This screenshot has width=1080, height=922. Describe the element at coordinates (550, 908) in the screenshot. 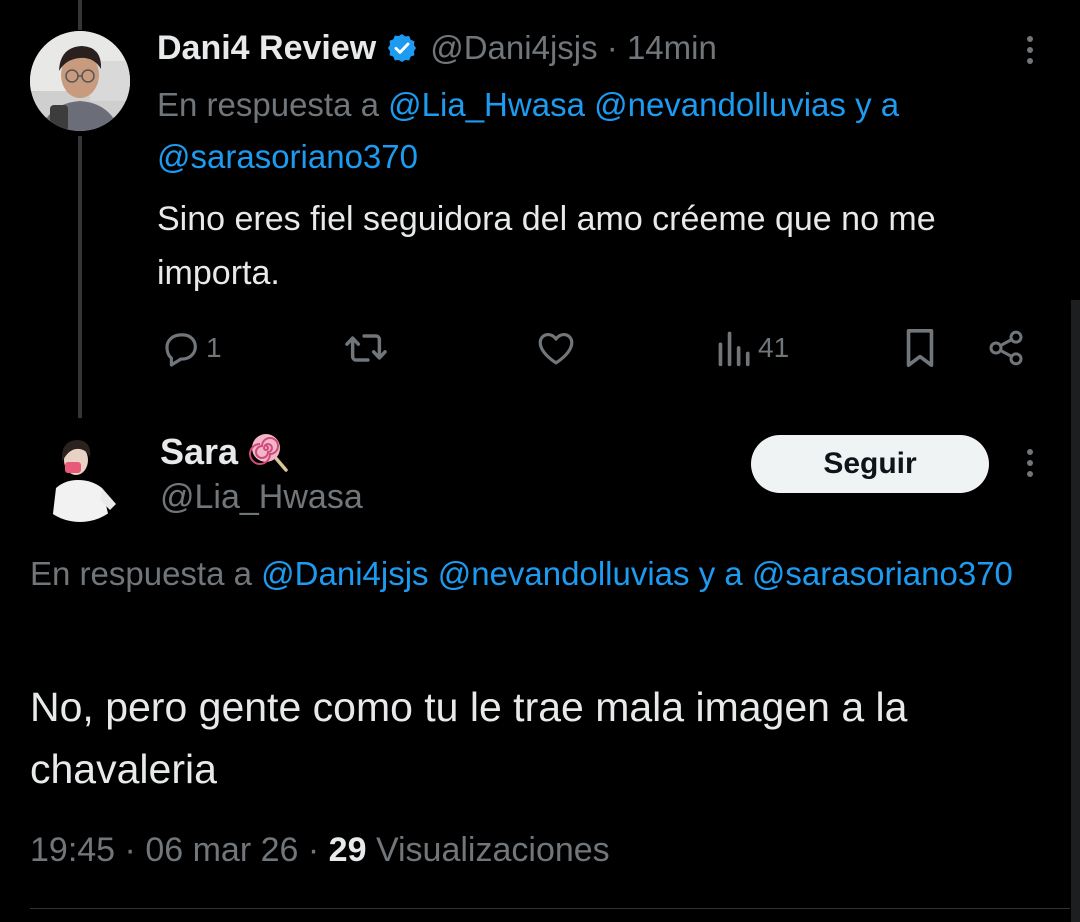

I see `divider` at that location.